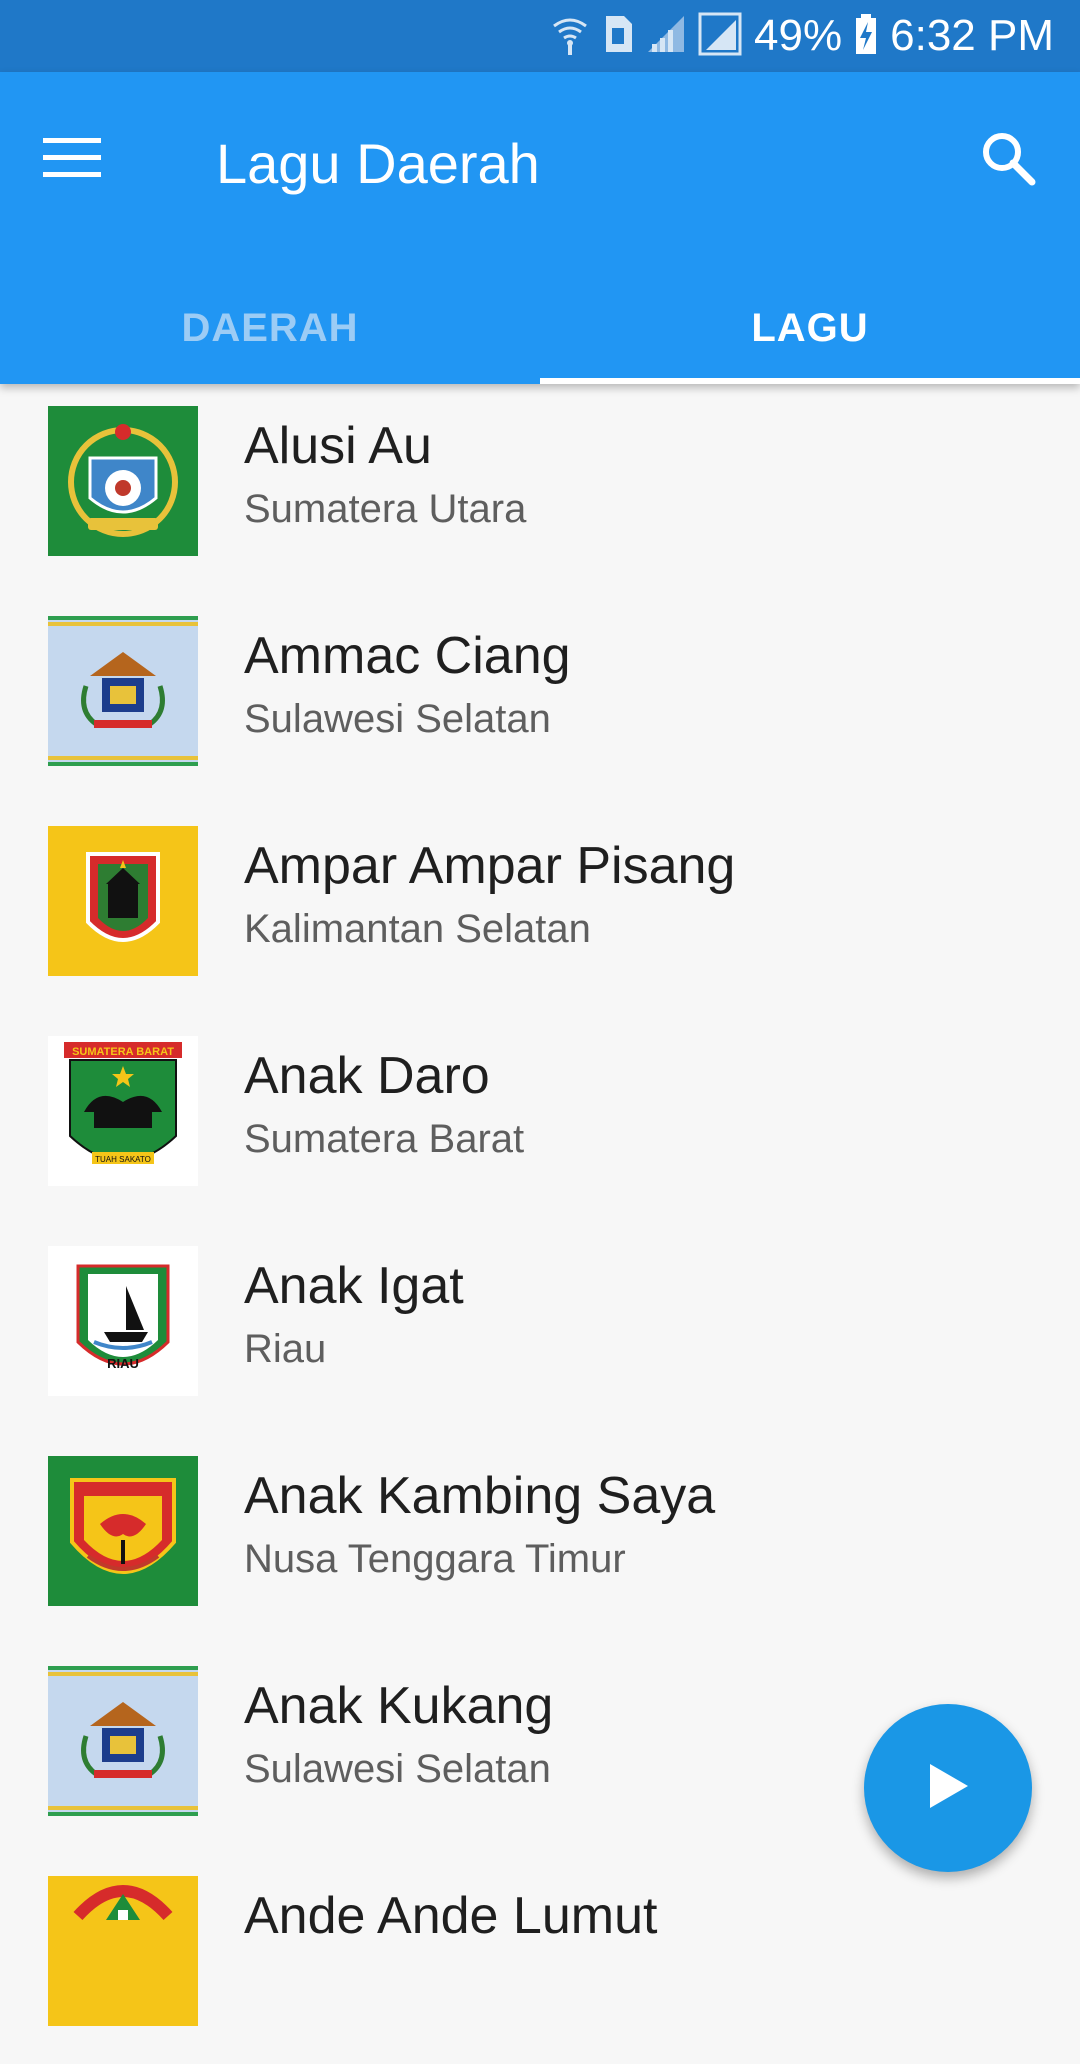 Image resolution: width=1080 pixels, height=2064 pixels. Describe the element at coordinates (285, 1349) in the screenshot. I see `song-region: Riau` at that location.